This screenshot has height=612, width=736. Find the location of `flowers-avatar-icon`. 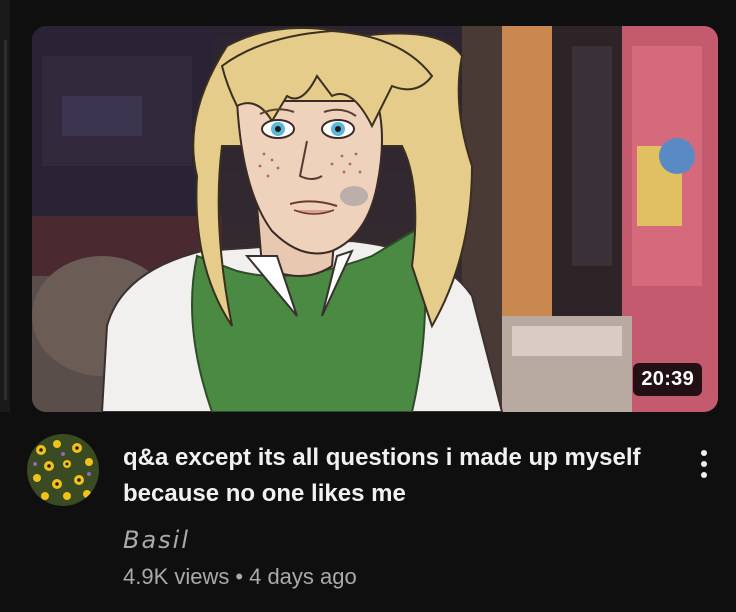

flowers-avatar-icon is located at coordinates (63, 470).